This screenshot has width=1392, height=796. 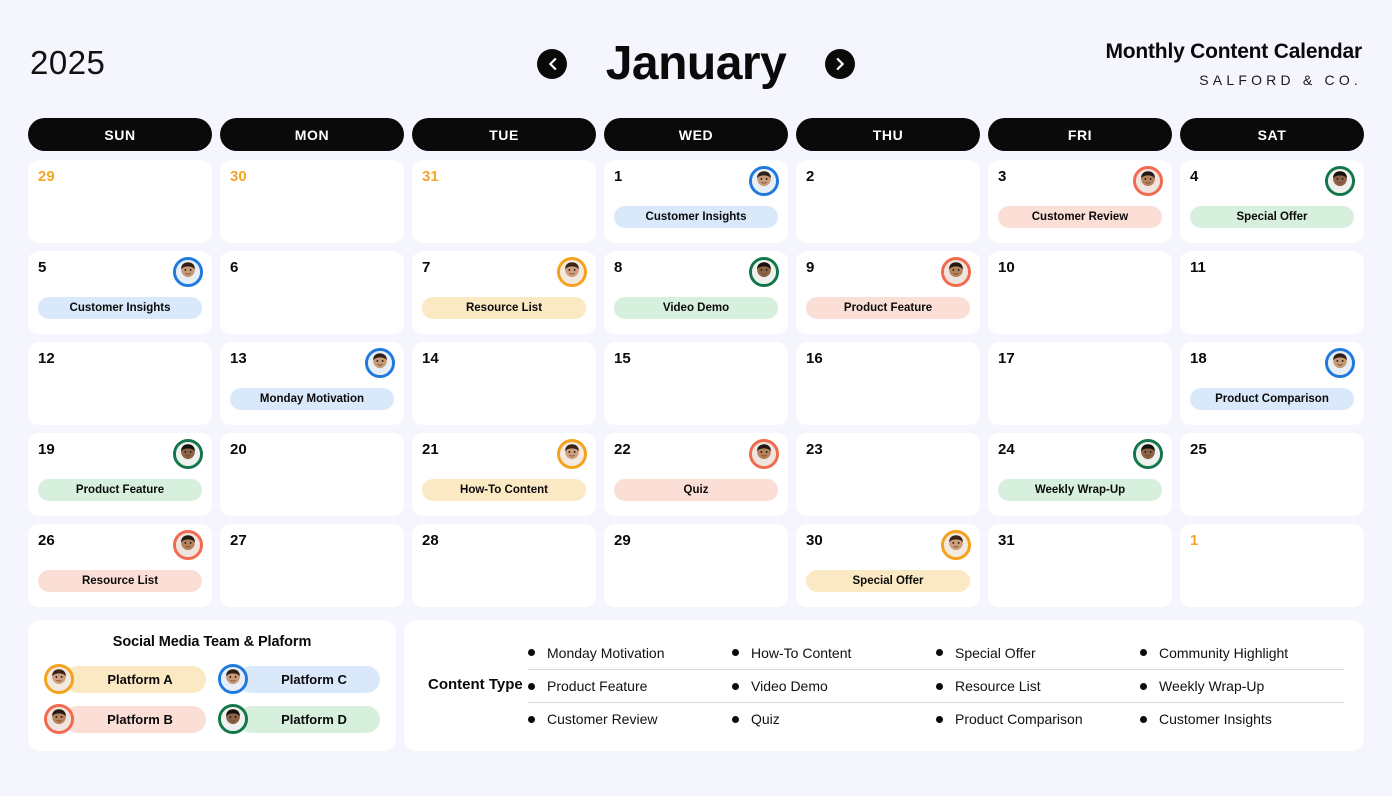 I want to click on content-type-text: Community Highlight, so click(x=1224, y=652).